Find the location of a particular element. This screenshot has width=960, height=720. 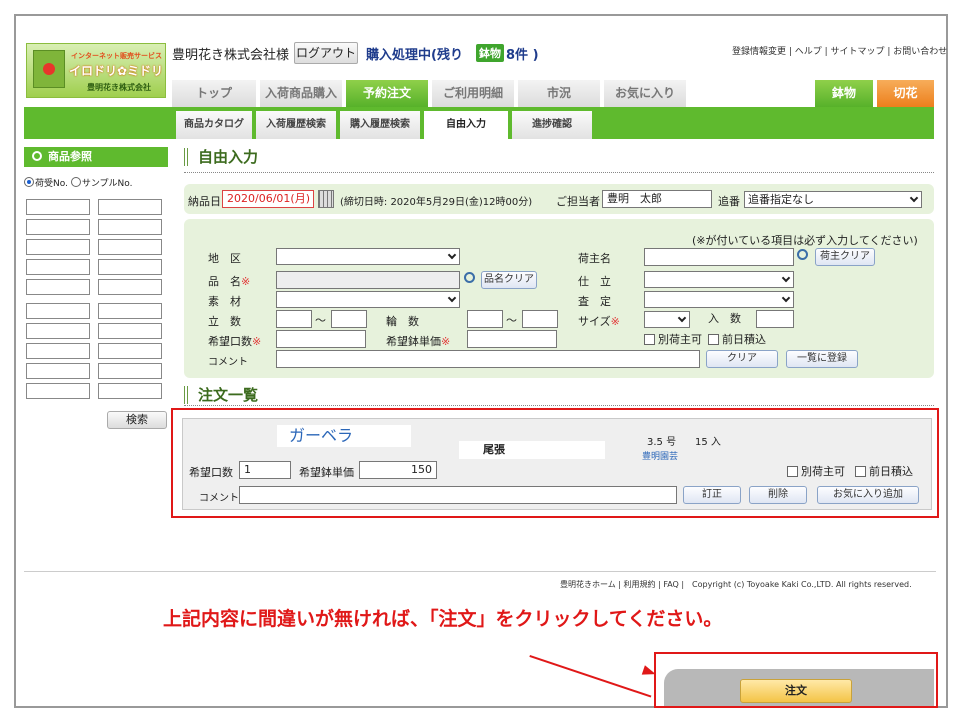

size-label: サイズ※ is located at coordinates (599, 321).